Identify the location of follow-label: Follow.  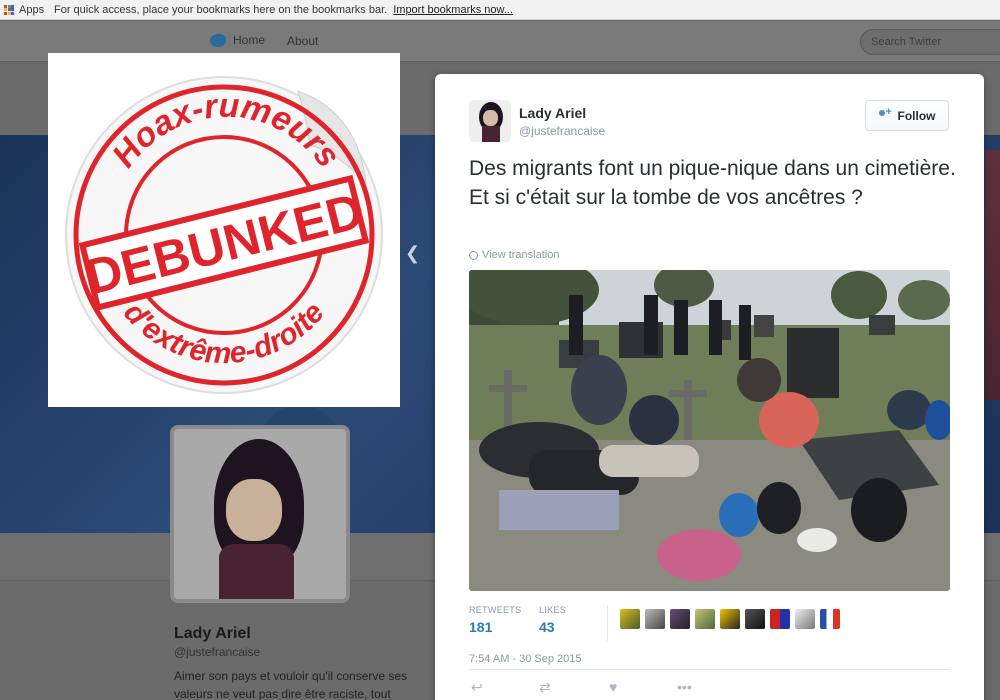
(916, 115).